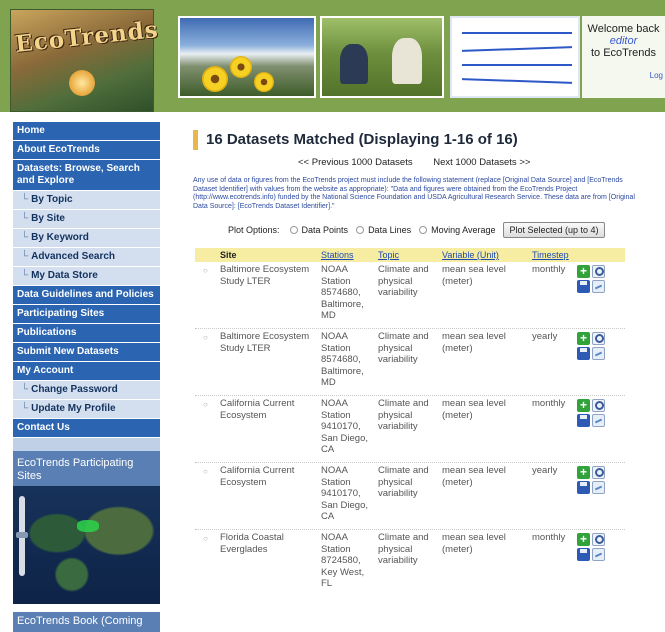 The width and height of the screenshot is (665, 632). I want to click on cell-topic: Climate and physical variability, so click(403, 549).